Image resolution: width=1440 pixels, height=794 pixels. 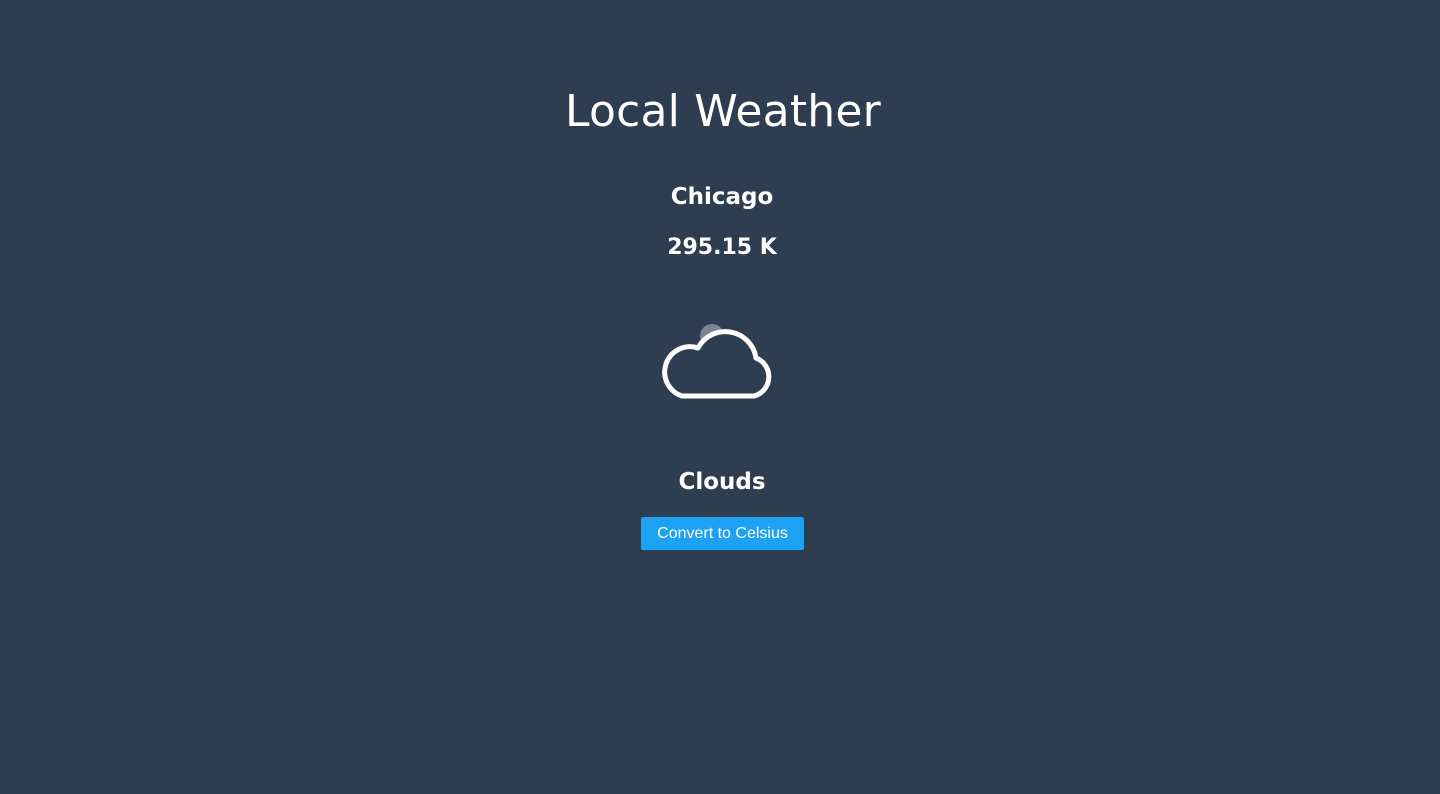 I want to click on temperature-value: 295.15 K, so click(x=722, y=247).